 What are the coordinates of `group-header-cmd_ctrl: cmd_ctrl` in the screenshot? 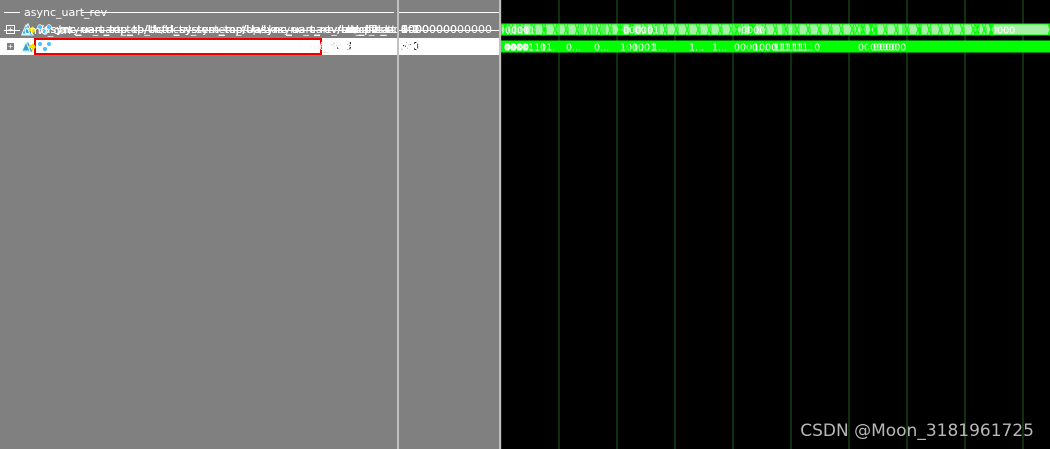 It's located at (199, 30).